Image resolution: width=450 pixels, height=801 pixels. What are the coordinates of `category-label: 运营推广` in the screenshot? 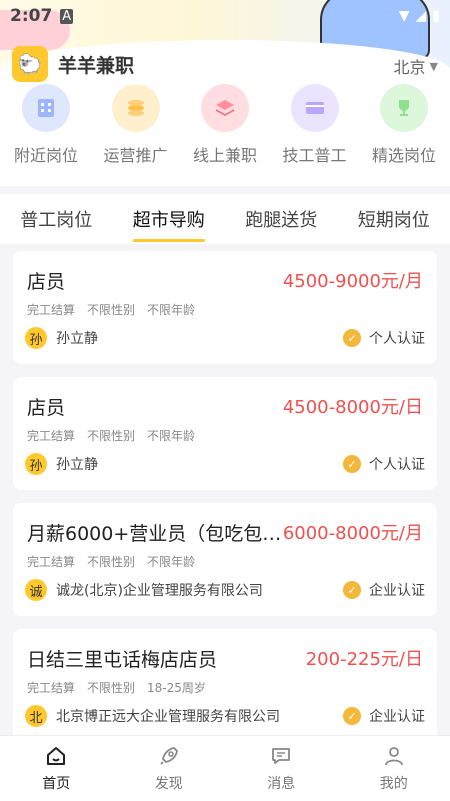 It's located at (135, 155).